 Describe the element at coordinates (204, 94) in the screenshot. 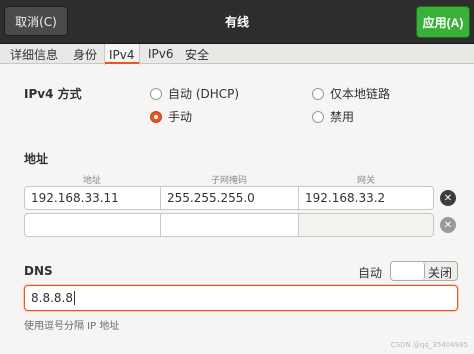

I see `radio-auto-dhcp-label: 自动 (DHCP)` at that location.